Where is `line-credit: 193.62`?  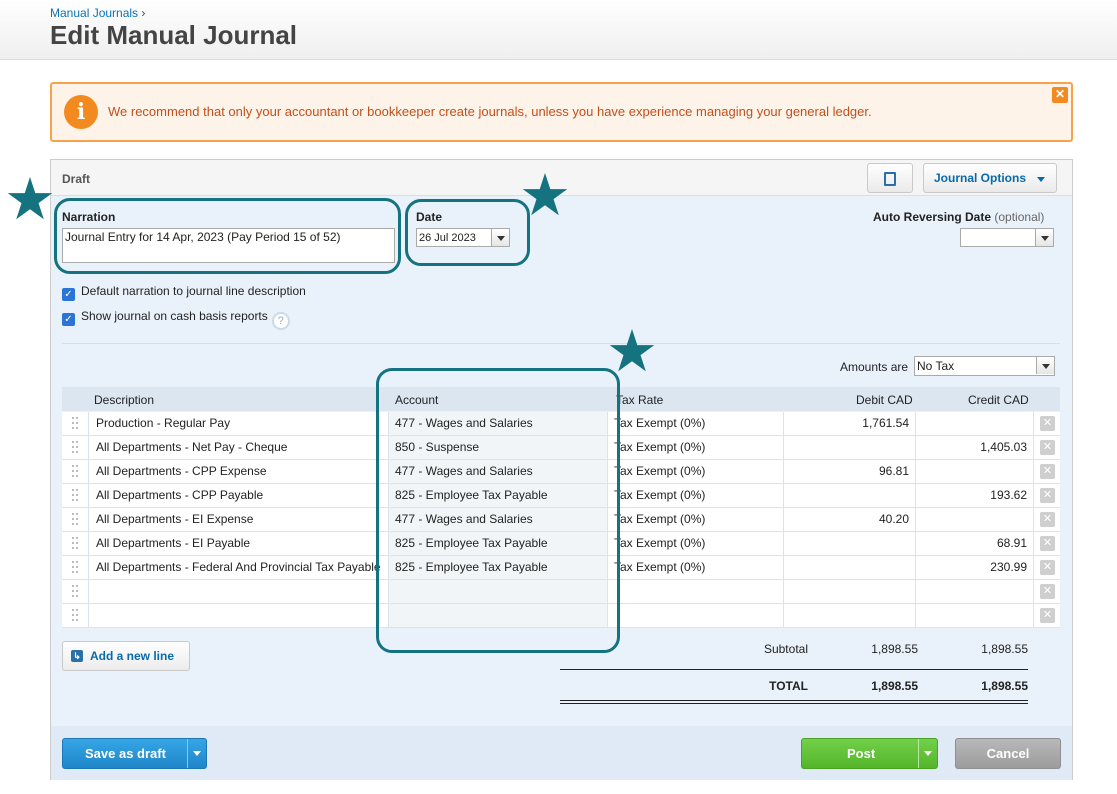
line-credit: 193.62 is located at coordinates (975, 495).